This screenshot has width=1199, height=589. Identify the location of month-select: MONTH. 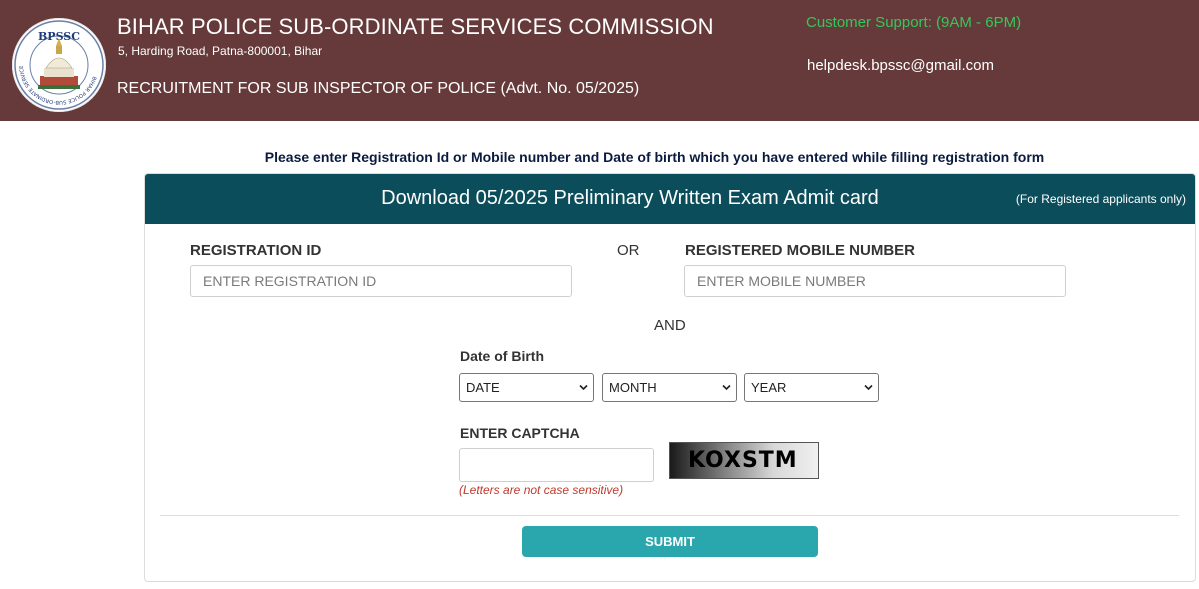
(669, 387).